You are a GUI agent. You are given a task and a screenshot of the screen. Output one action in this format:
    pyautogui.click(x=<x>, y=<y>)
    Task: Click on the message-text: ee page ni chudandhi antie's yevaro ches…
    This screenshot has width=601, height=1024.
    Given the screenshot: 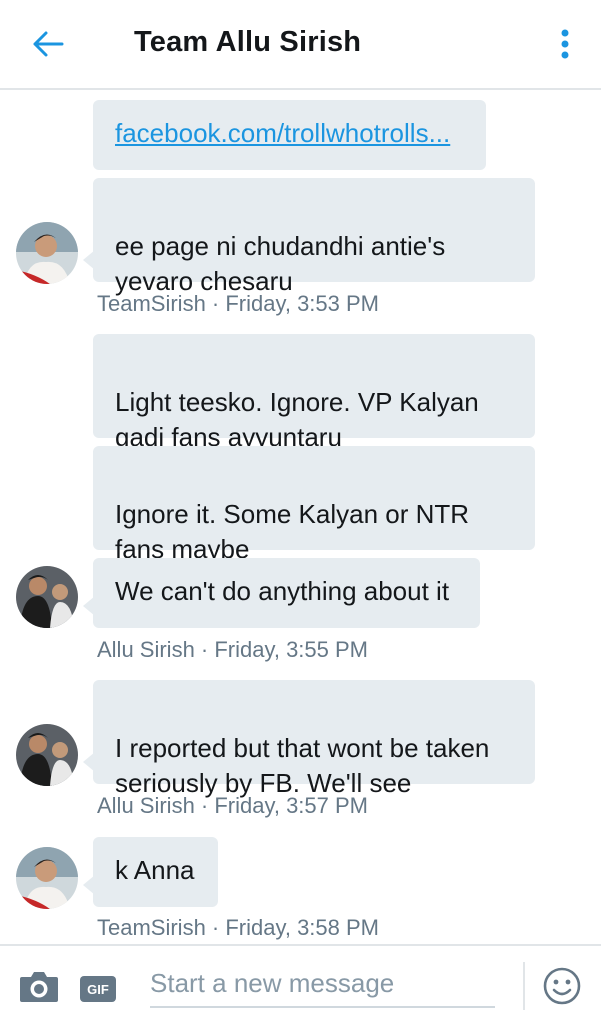 What is the action you would take?
    pyautogui.click(x=280, y=263)
    